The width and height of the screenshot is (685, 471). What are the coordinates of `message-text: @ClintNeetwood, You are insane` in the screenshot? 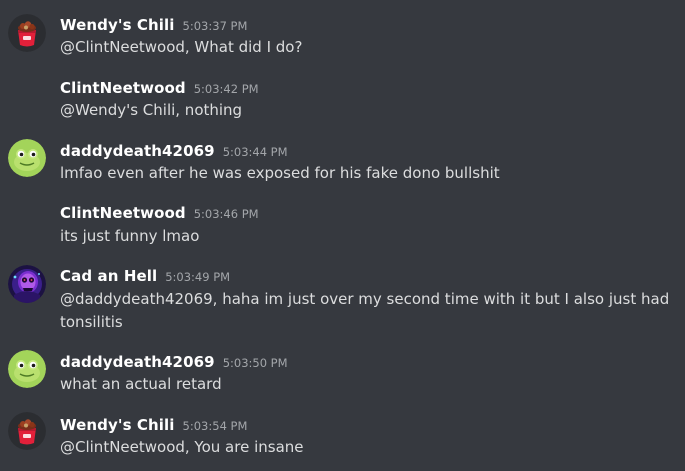 It's located at (182, 447).